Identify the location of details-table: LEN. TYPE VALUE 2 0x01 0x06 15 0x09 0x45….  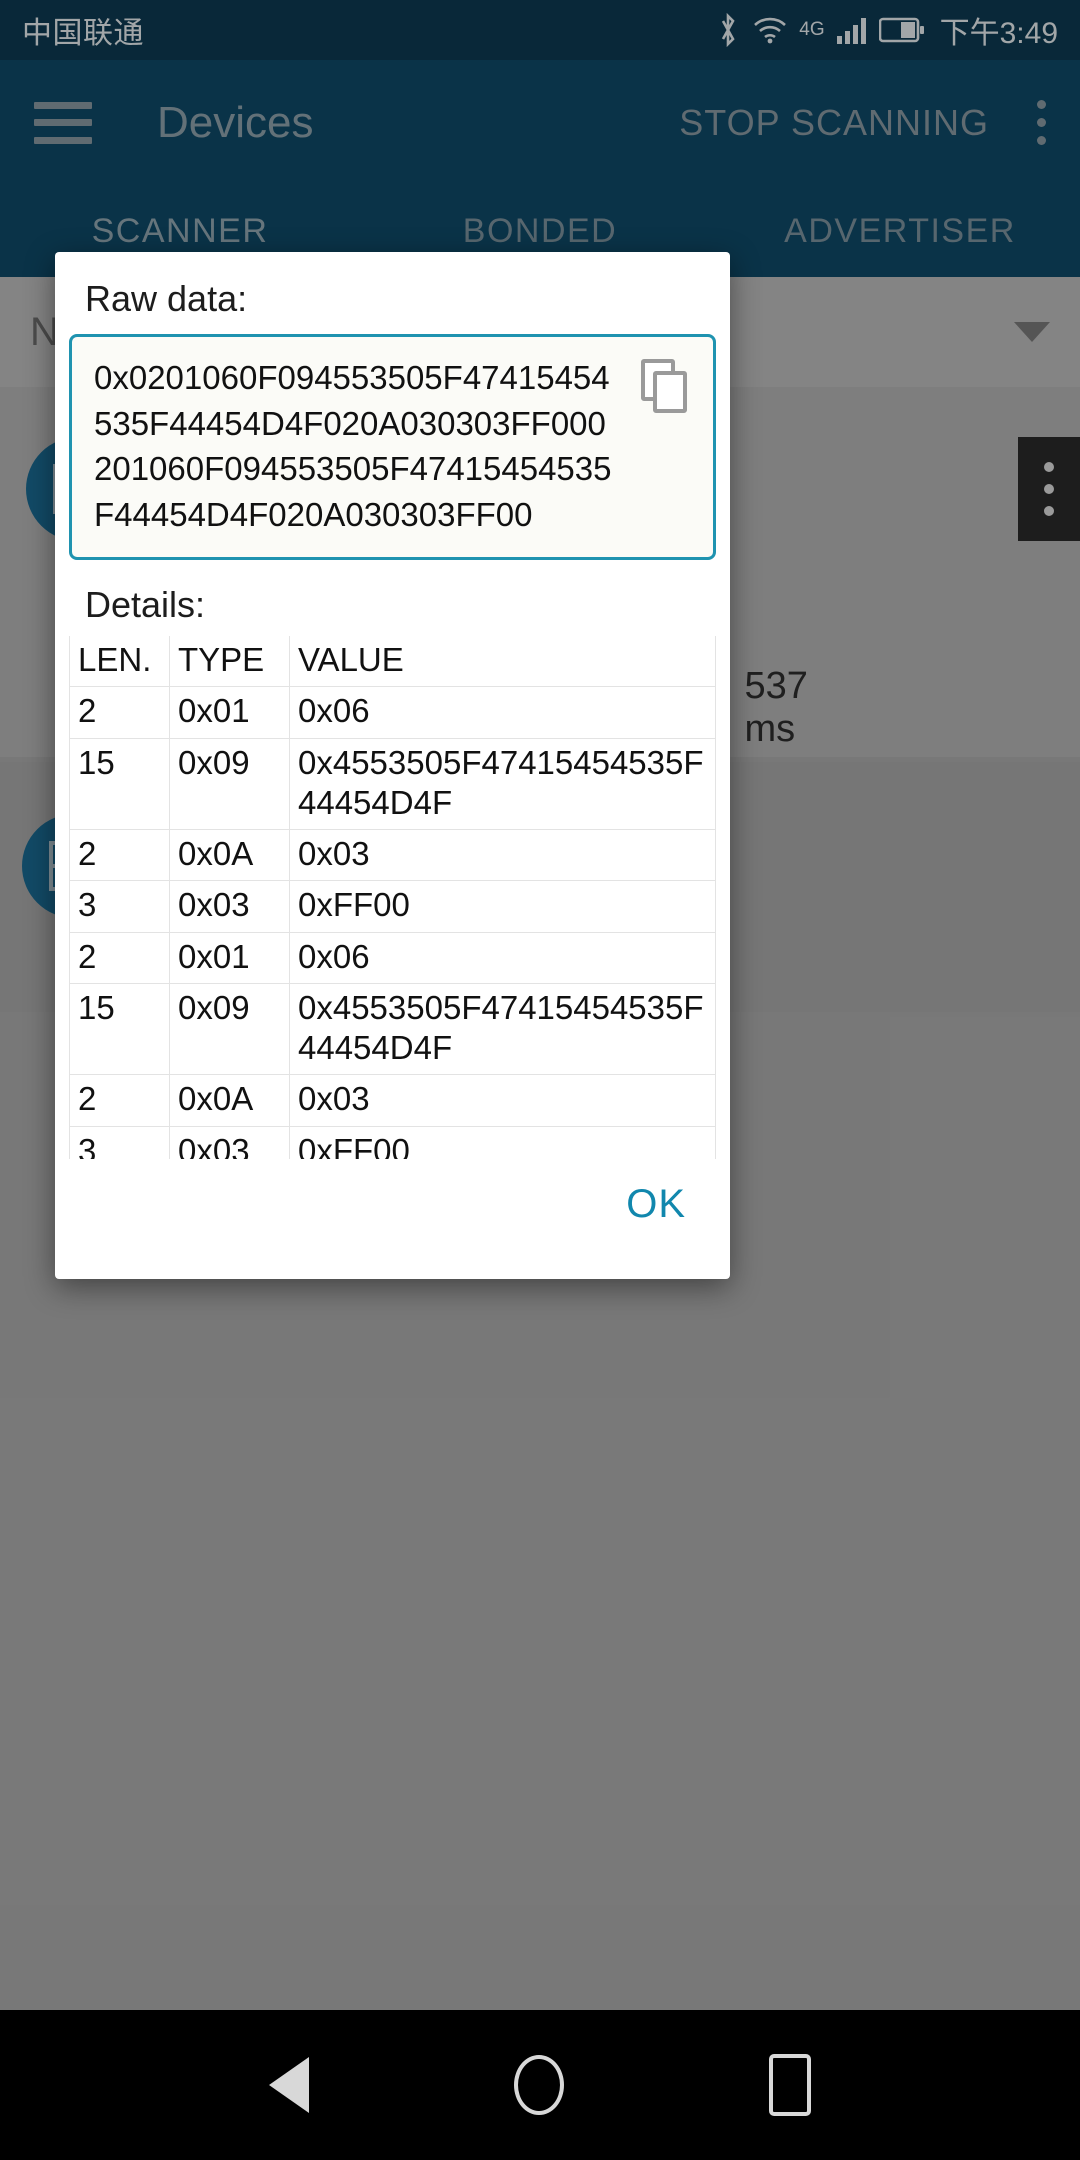
(392, 897).